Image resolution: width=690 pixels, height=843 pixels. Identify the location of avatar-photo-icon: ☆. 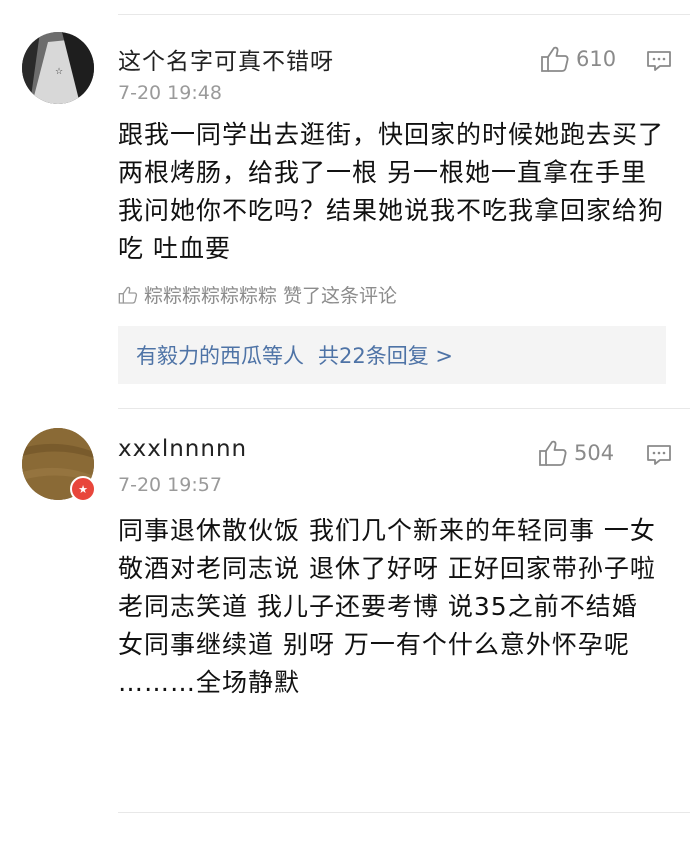
(58, 68).